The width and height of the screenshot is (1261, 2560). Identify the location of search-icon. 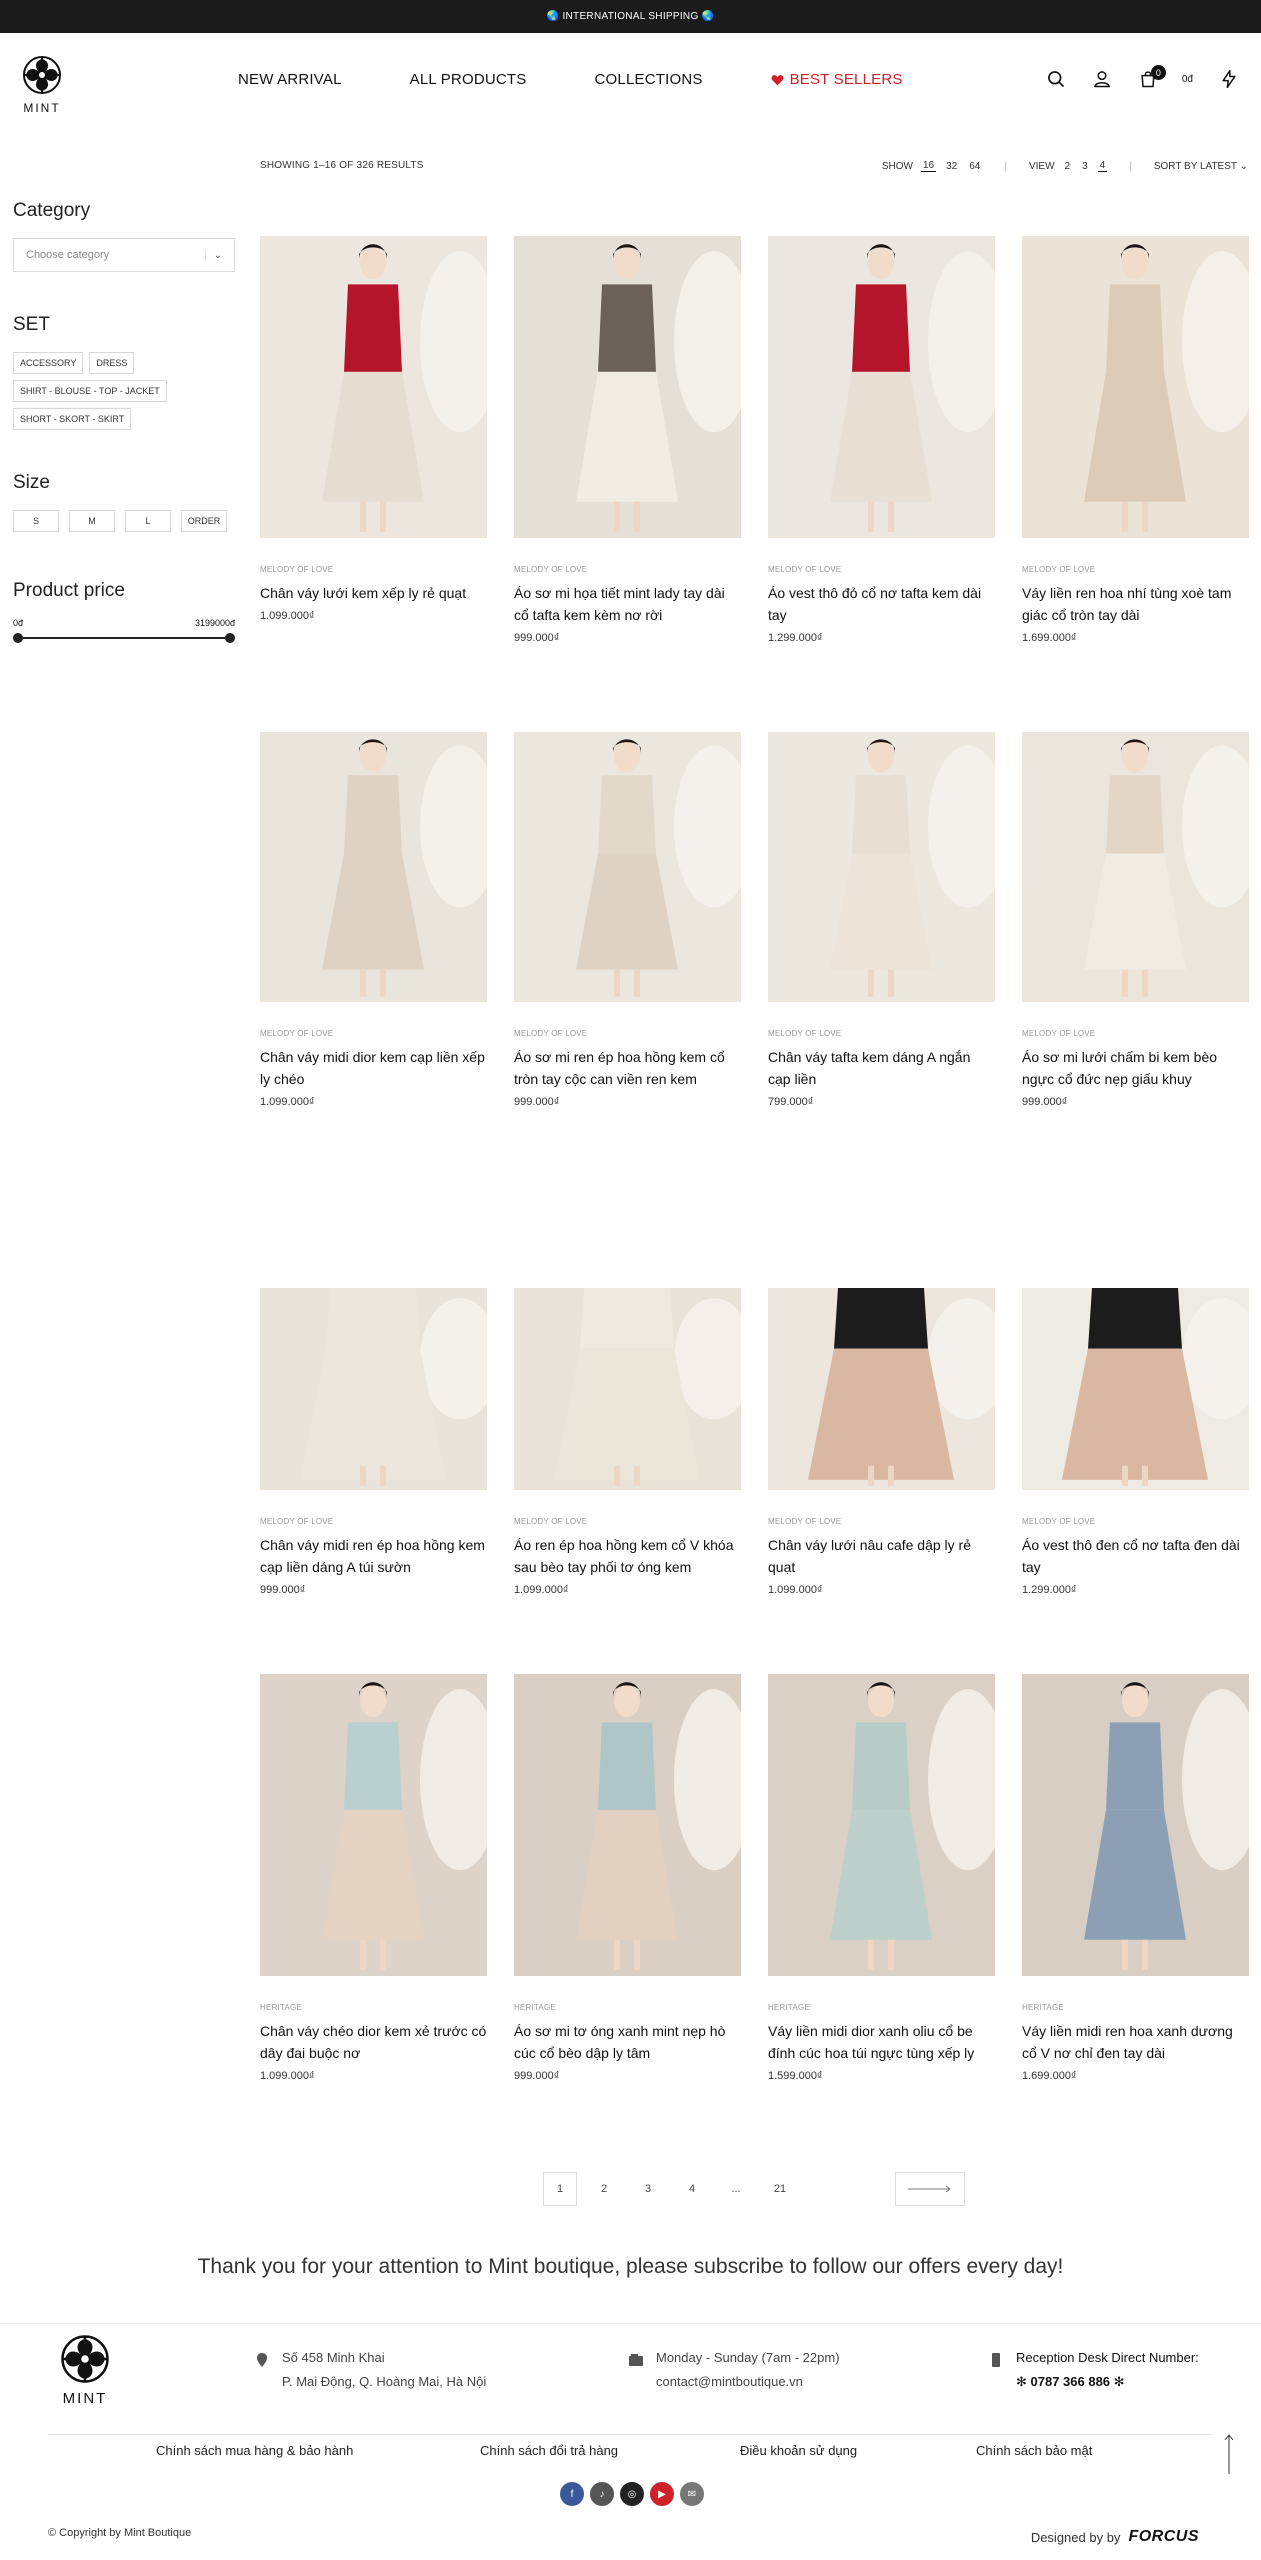
(1056, 79).